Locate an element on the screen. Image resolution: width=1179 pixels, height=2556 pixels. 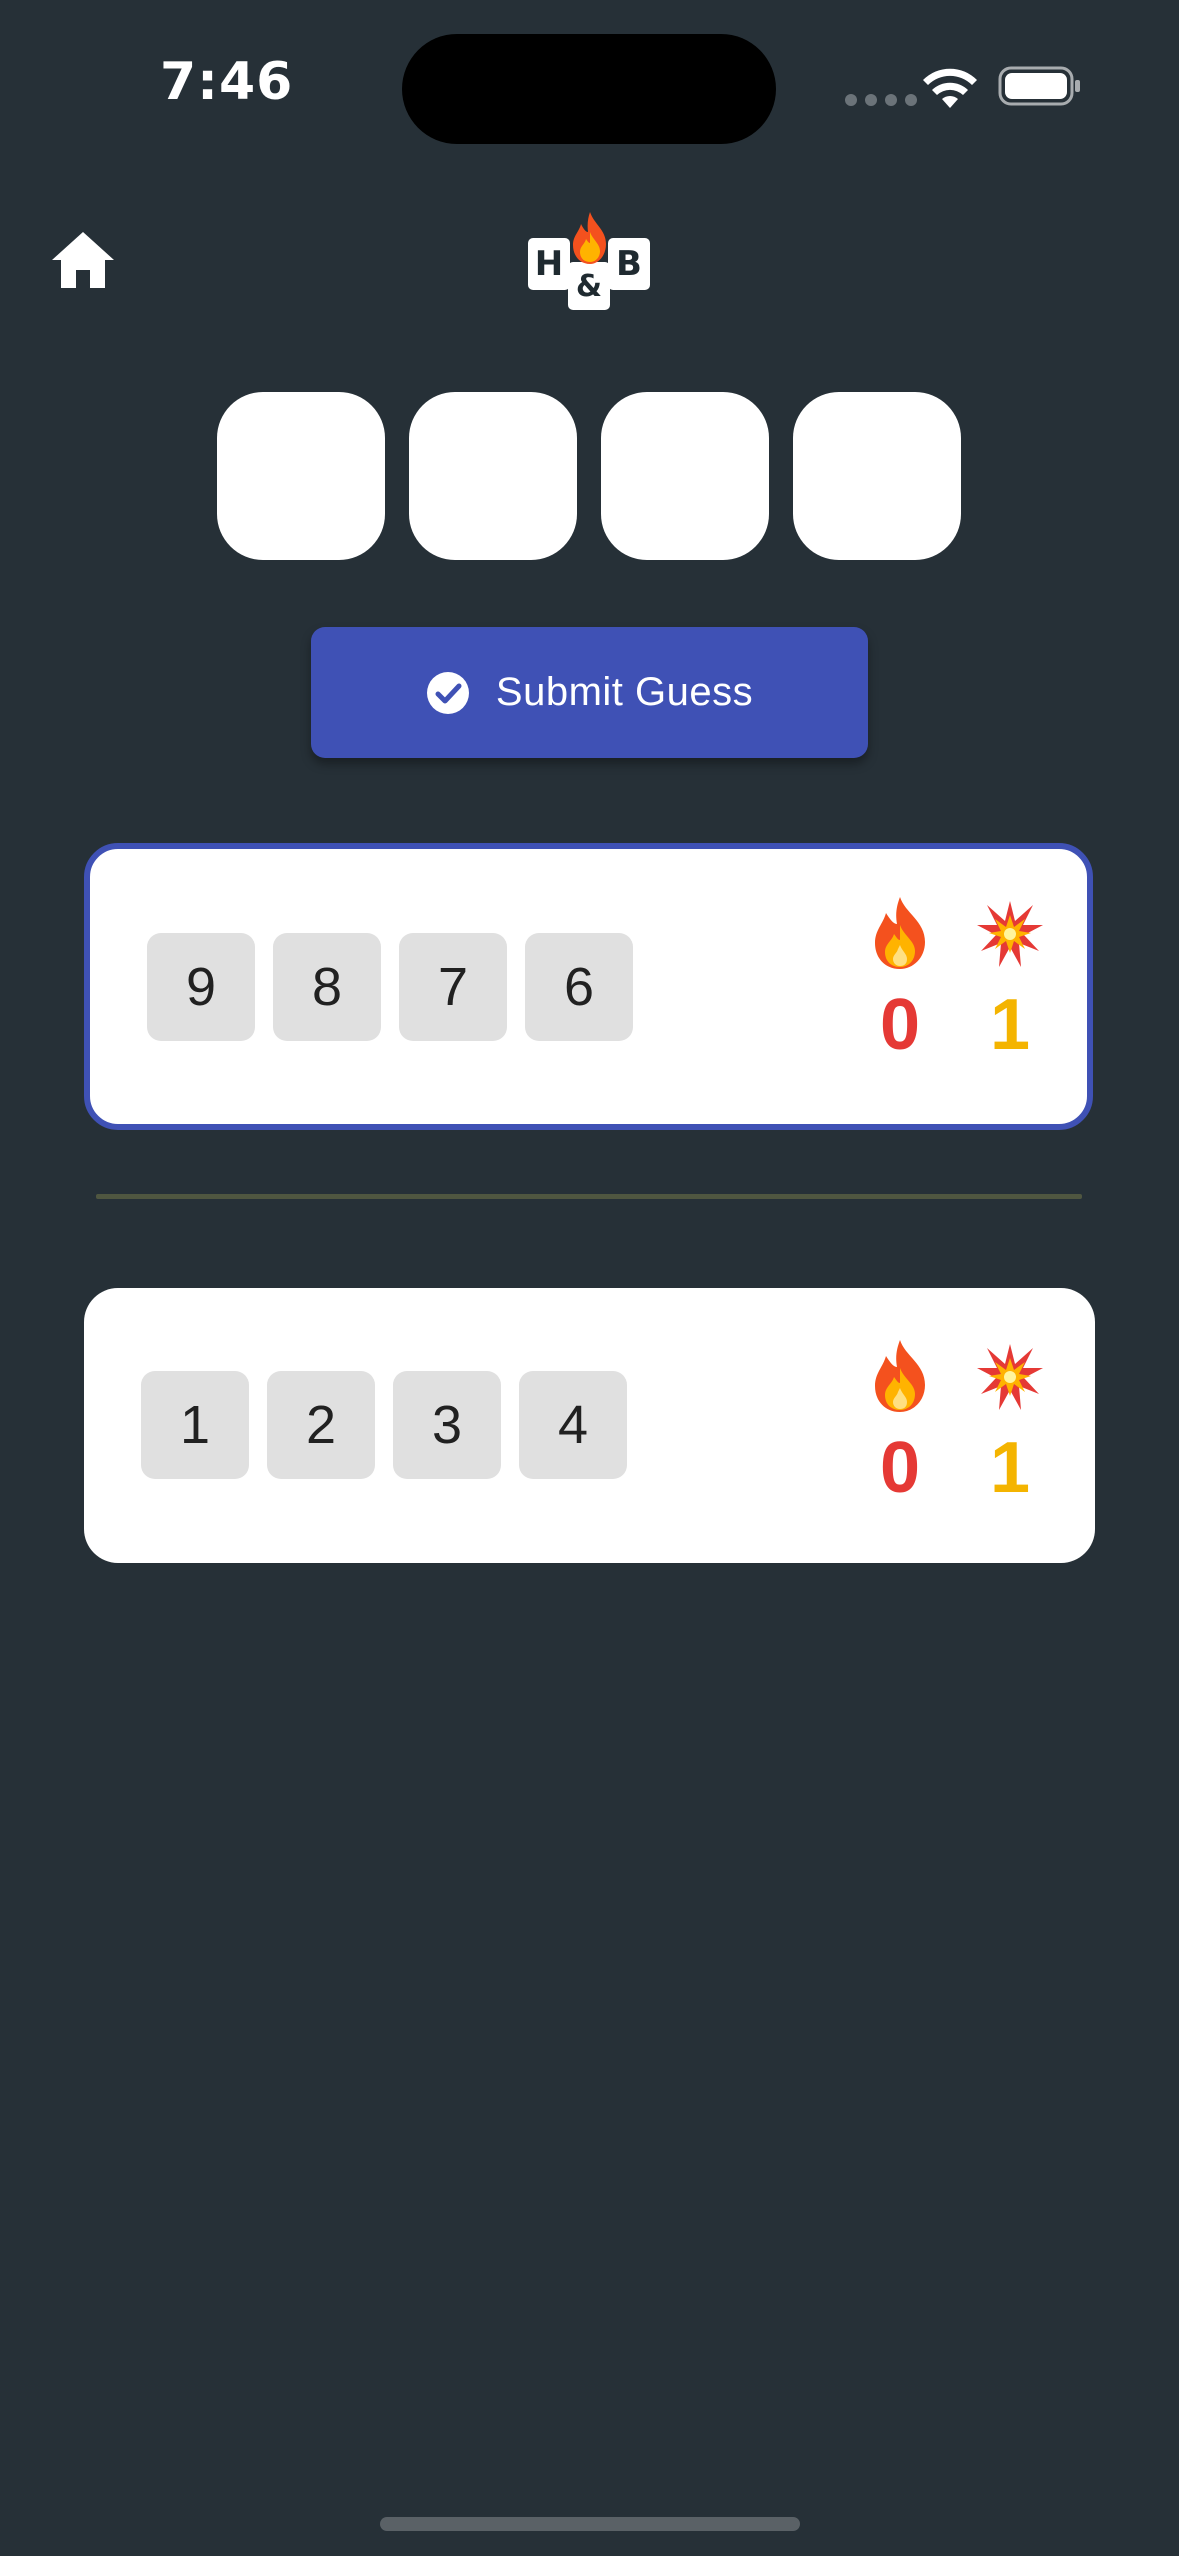
wifi-icon is located at coordinates (950, 88).